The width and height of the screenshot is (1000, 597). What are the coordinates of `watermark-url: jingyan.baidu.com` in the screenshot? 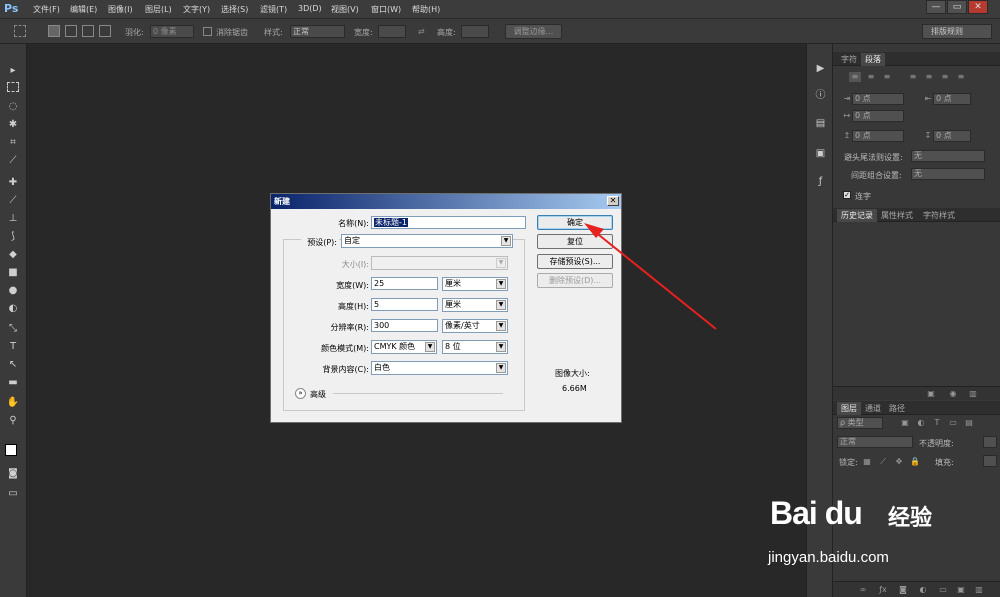 It's located at (828, 557).